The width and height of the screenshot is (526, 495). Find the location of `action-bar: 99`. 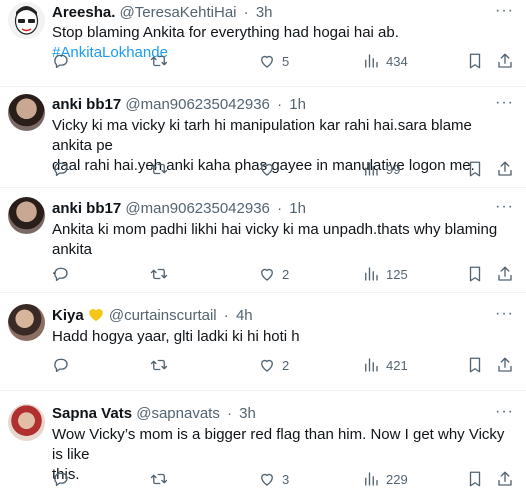

action-bar: 99 is located at coordinates (263, 170).